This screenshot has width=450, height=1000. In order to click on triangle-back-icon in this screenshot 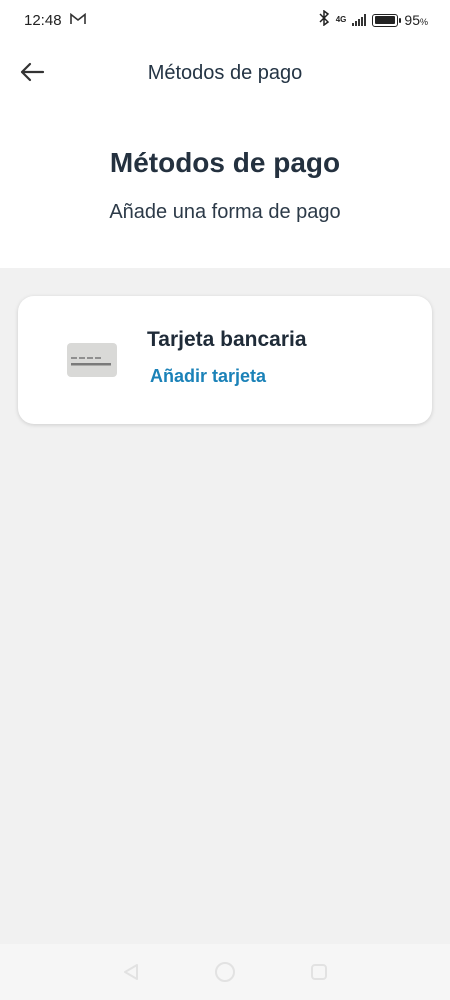, I will do `click(131, 972)`.